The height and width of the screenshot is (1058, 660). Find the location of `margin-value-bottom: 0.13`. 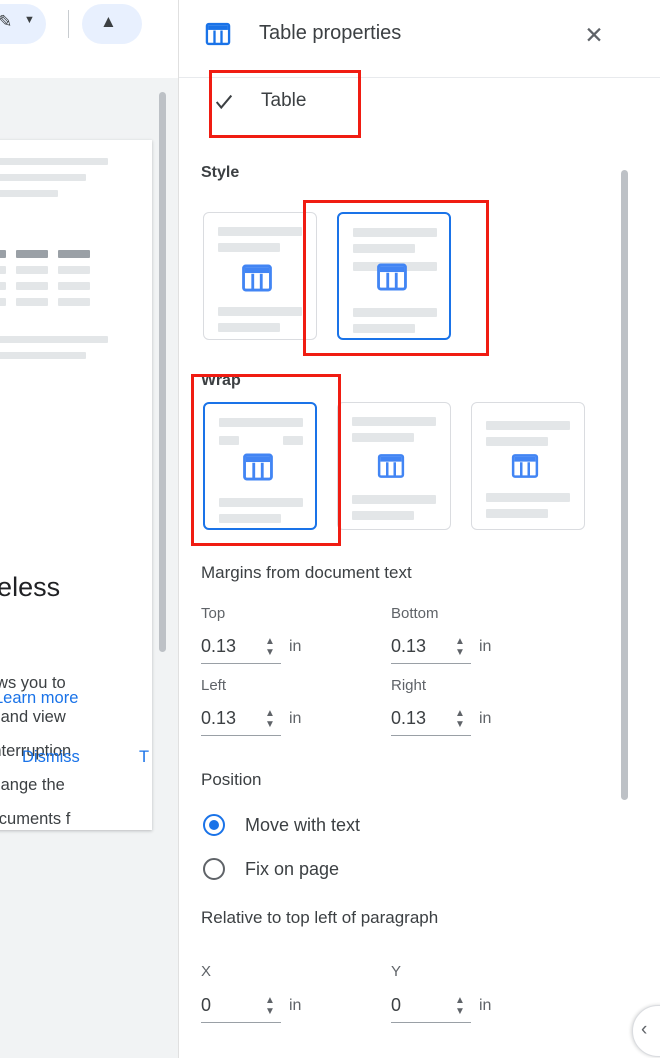

margin-value-bottom: 0.13 is located at coordinates (409, 646).